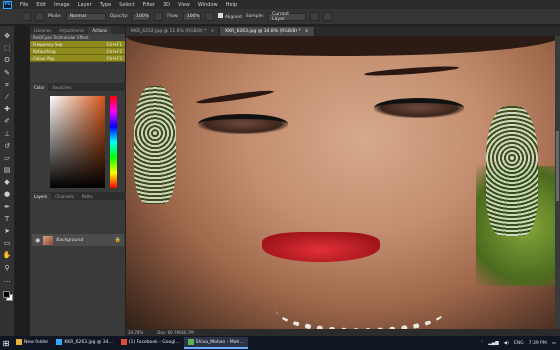 The image size is (560, 350). Describe the element at coordinates (99, 30) in the screenshot. I see `tab-actions: Actions` at that location.